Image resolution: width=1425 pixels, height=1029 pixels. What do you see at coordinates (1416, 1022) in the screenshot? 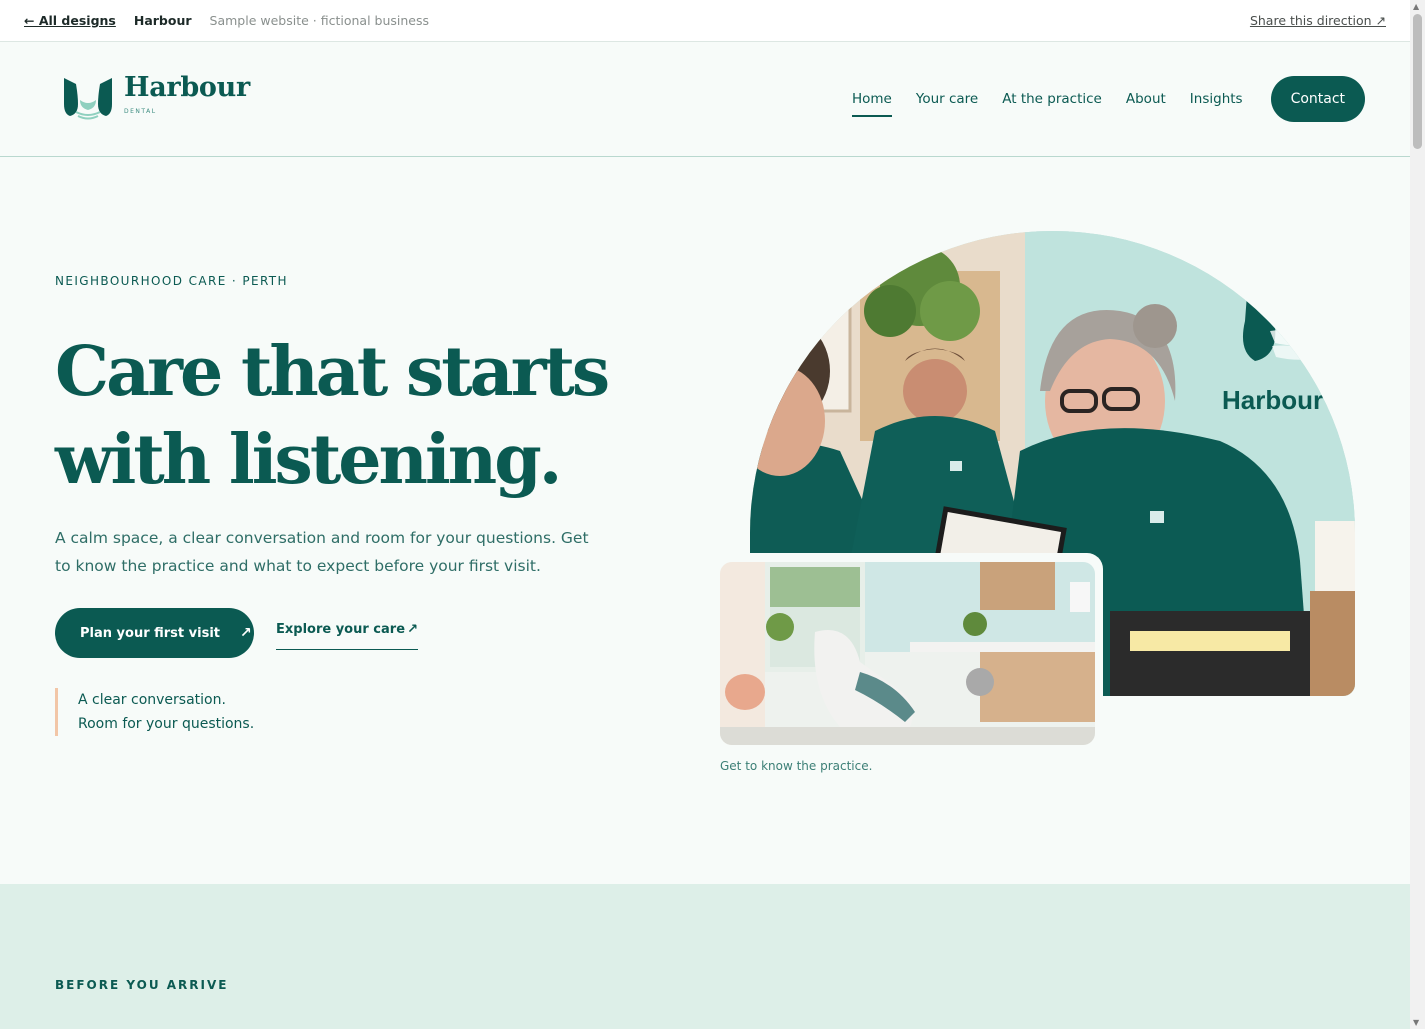
I see `scroll-down-icon: ▼` at bounding box center [1416, 1022].